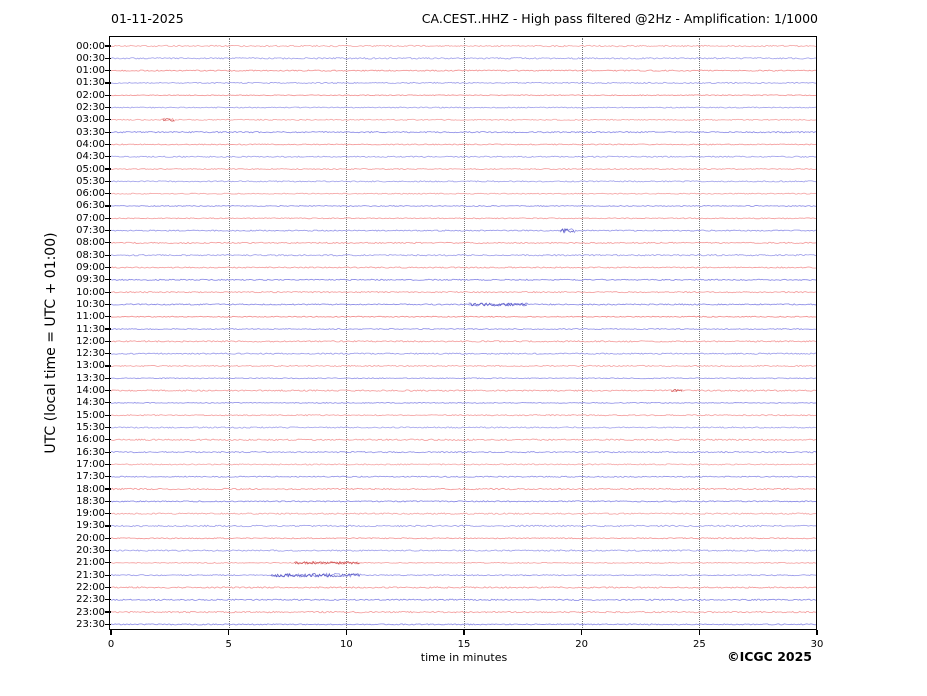 The width and height of the screenshot is (927, 696). I want to click on x-axis-label: time in minutes, so click(464, 657).